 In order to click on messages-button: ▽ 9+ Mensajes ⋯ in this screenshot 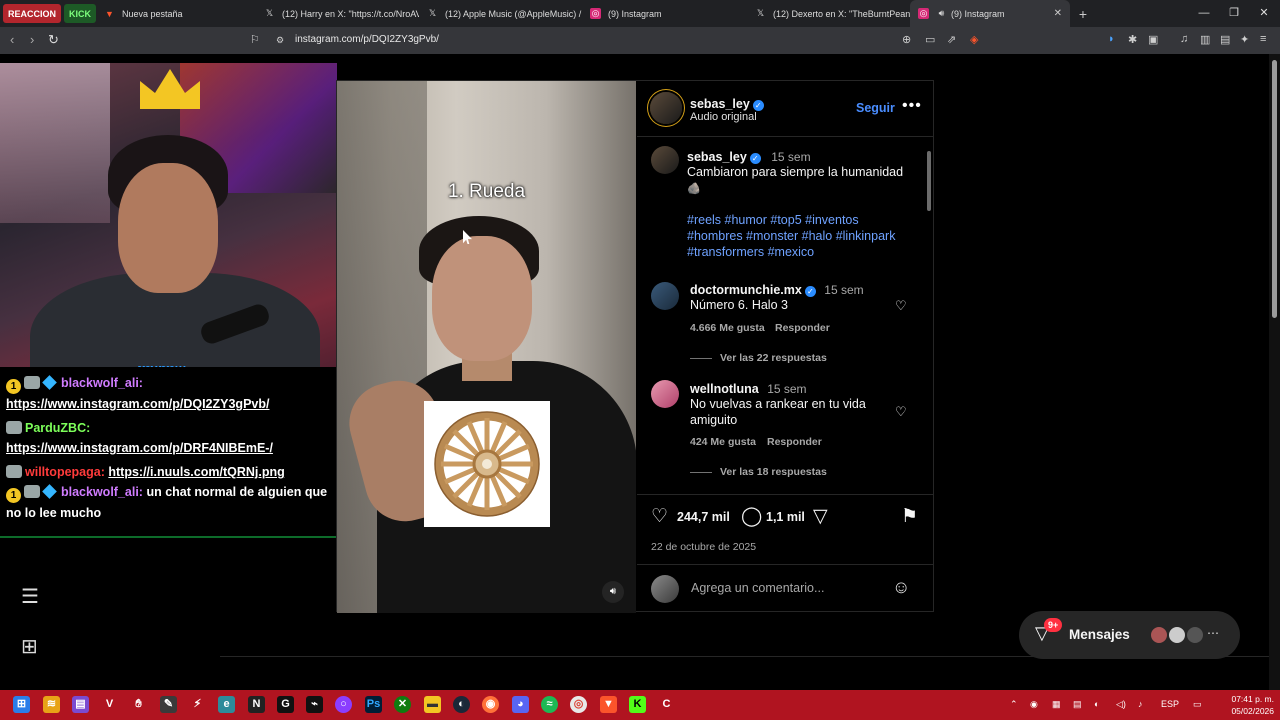, I will do `click(1129, 635)`.